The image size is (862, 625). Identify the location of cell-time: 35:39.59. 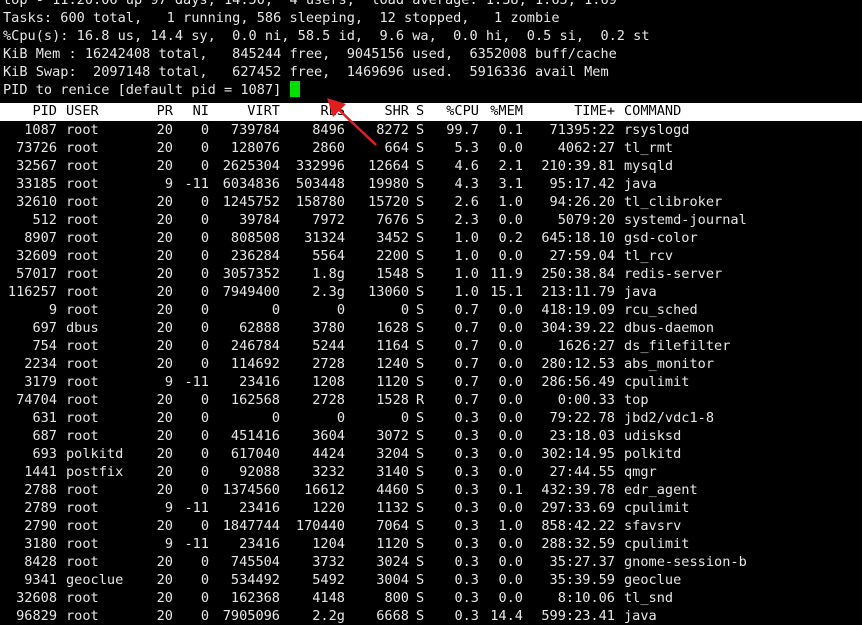
(582, 580).